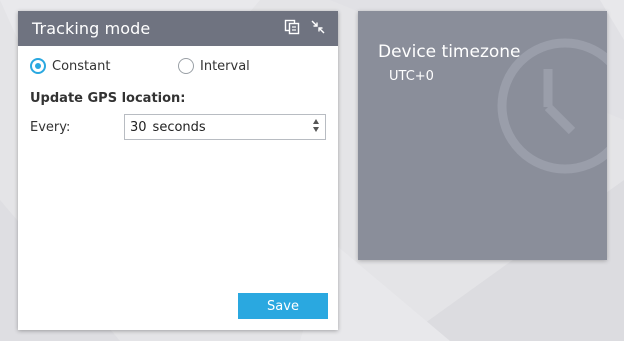 The width and height of the screenshot is (624, 341). What do you see at coordinates (292, 27) in the screenshot?
I see `copy-icon` at bounding box center [292, 27].